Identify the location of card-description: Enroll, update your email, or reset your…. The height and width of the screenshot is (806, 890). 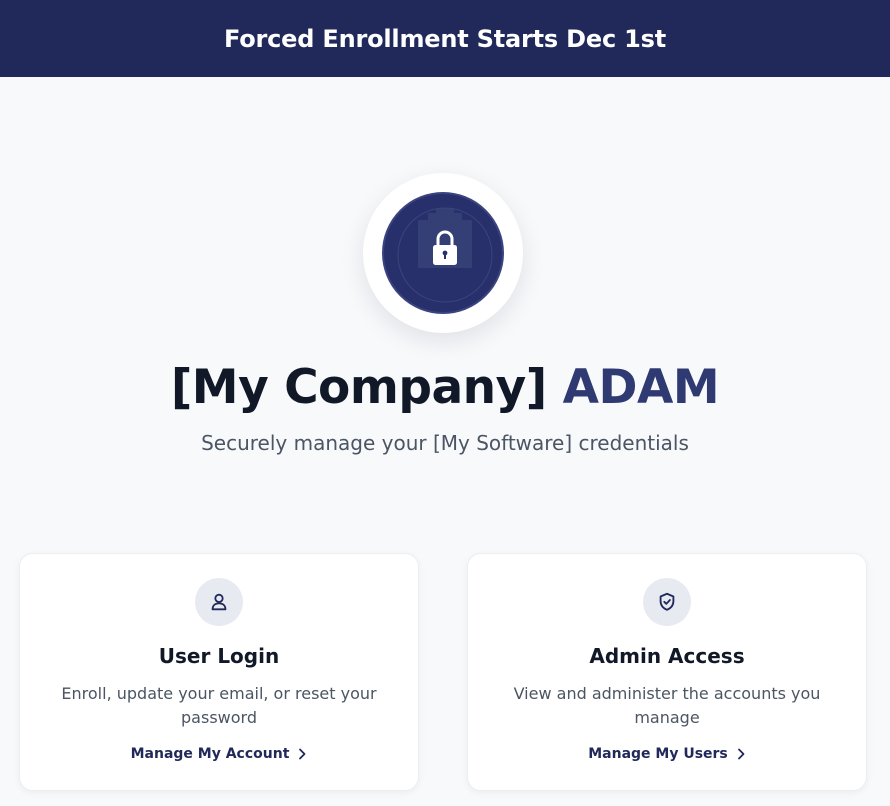
(219, 705).